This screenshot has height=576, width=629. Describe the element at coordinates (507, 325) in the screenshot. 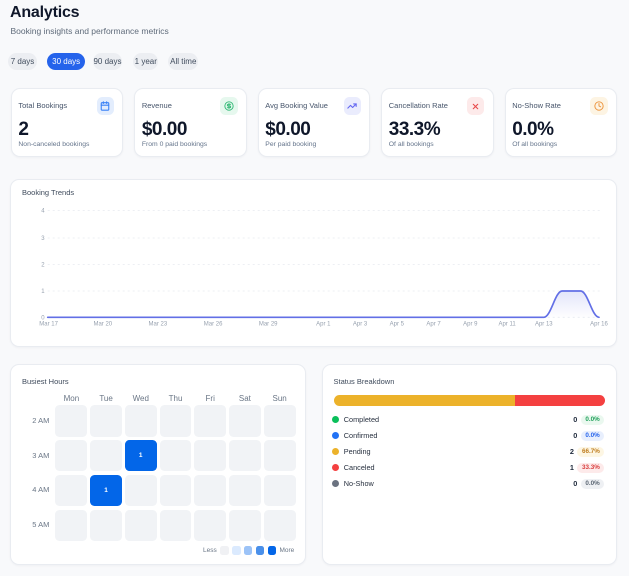

I see `svg-text: Apr 11` at that location.